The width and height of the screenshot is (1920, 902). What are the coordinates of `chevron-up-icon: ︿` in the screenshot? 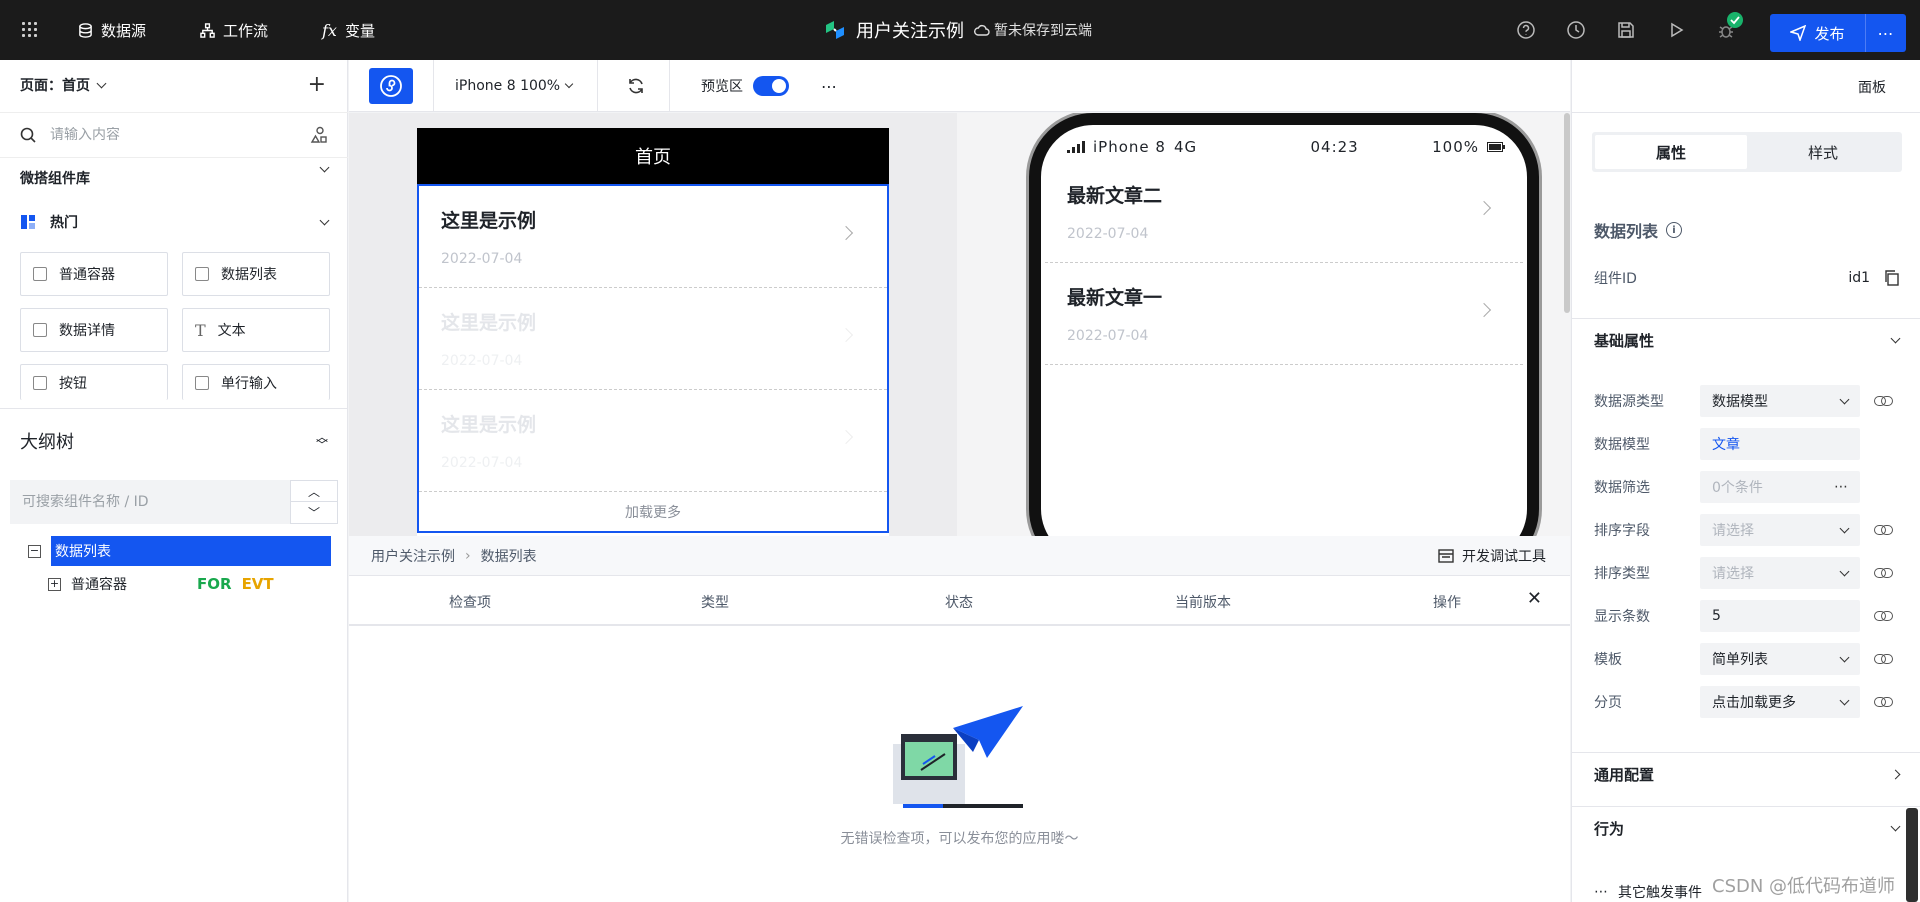 It's located at (314, 491).